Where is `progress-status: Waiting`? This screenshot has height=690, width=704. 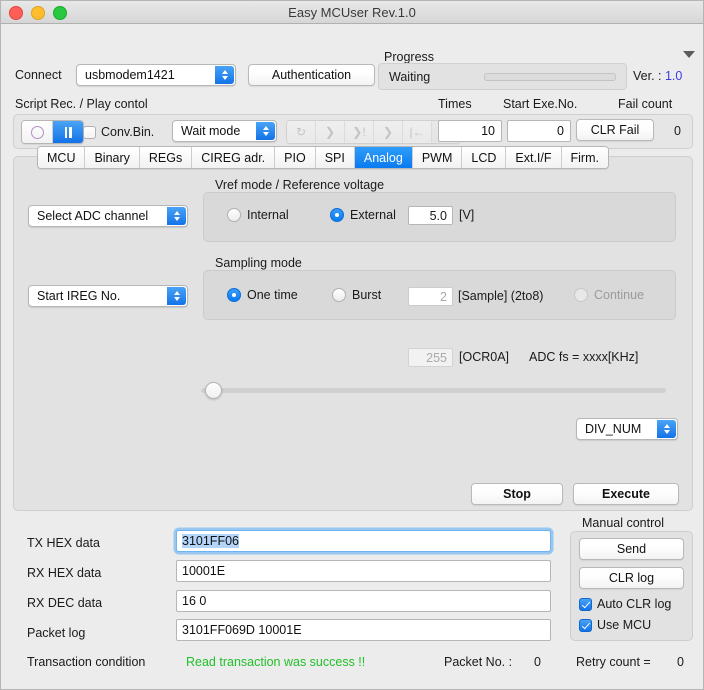
progress-status: Waiting is located at coordinates (410, 76).